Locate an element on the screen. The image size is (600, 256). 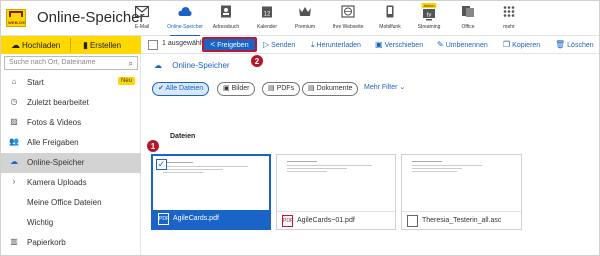
search-icon: ⌕ is located at coordinates (130, 63).